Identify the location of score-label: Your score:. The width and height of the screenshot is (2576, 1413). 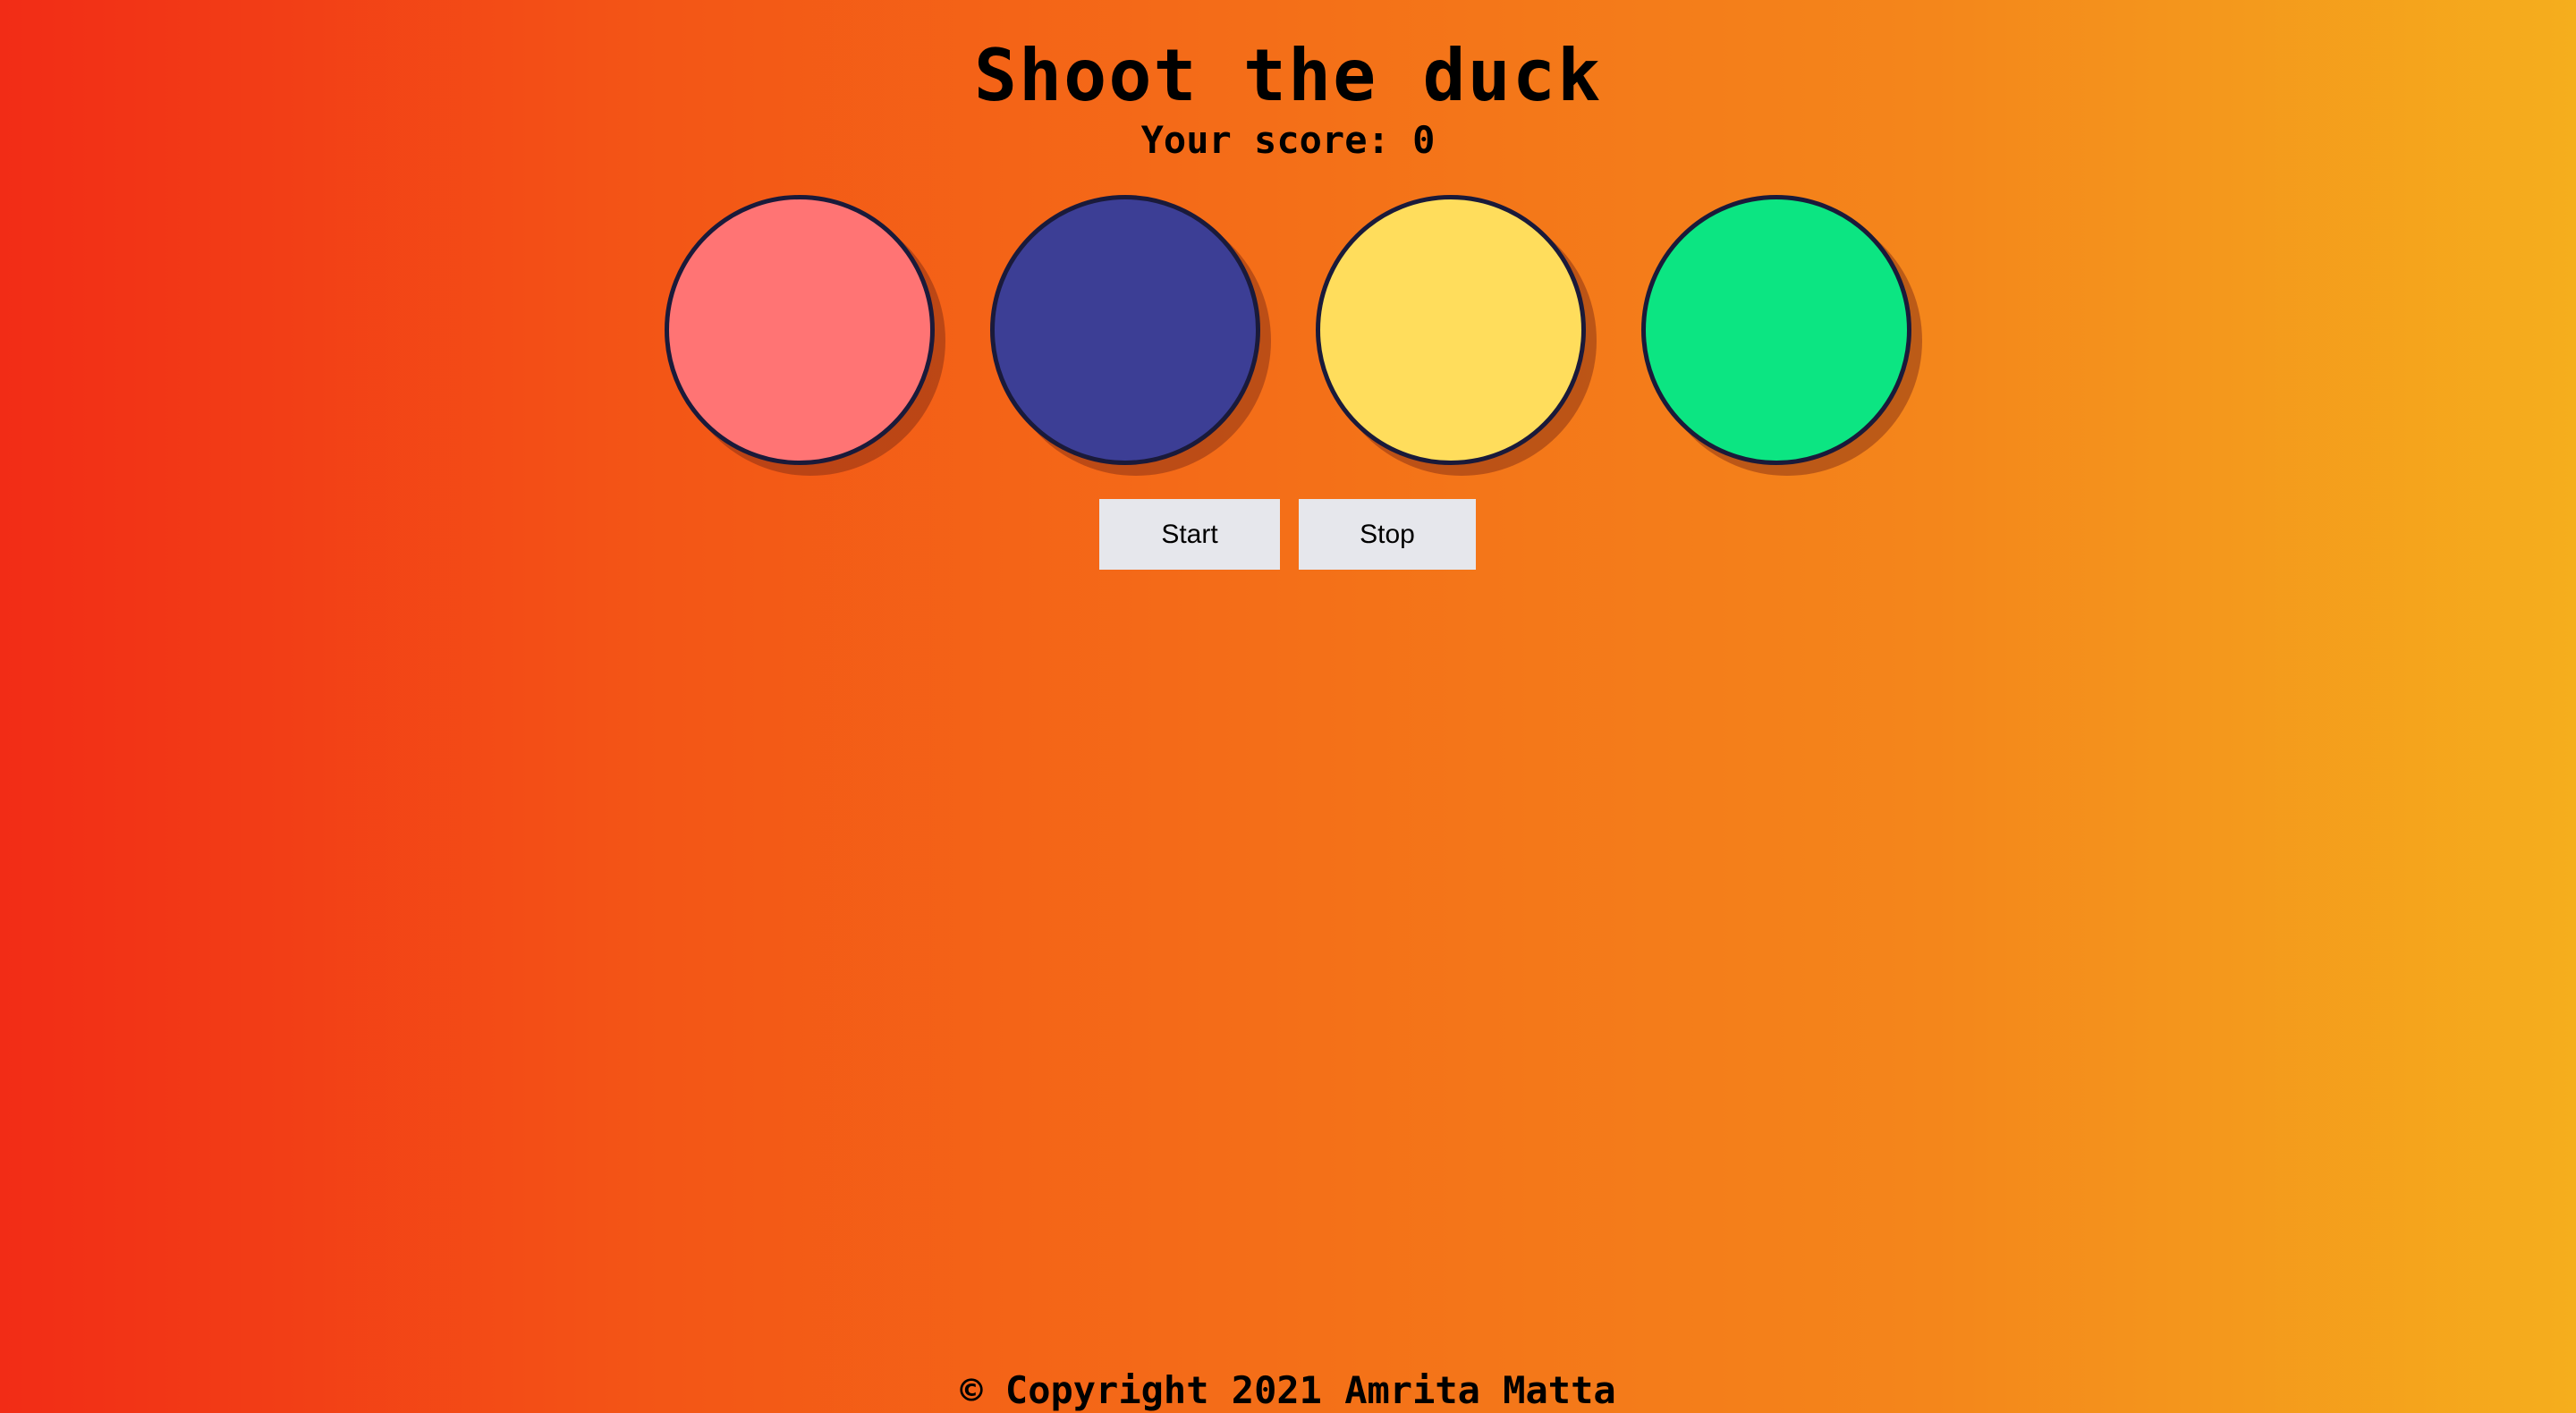
(1265, 140).